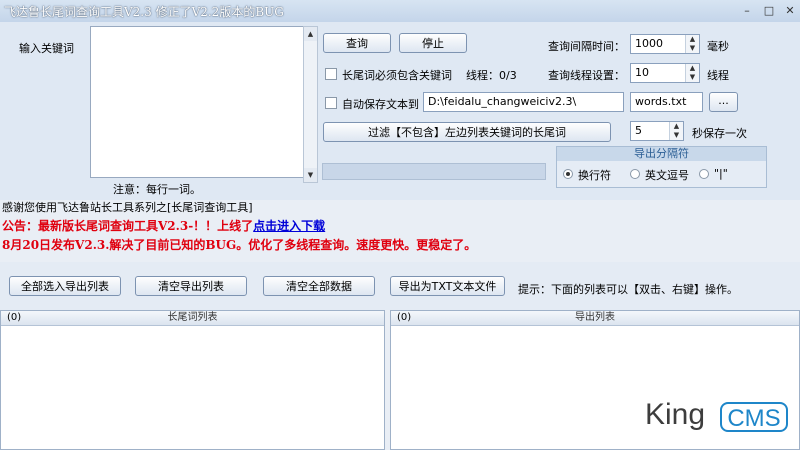 The height and width of the screenshot is (450, 800). Describe the element at coordinates (675, 414) in the screenshot. I see `kingcms-logo: King` at that location.